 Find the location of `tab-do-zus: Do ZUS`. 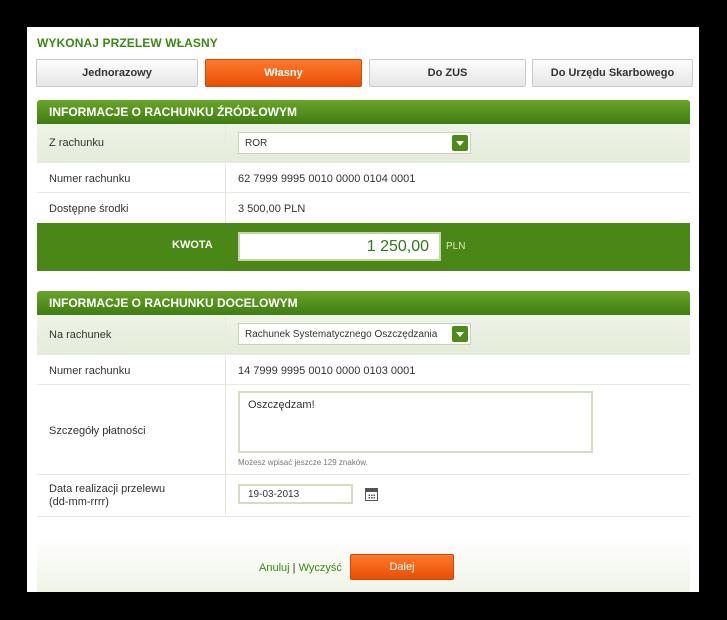

tab-do-zus: Do ZUS is located at coordinates (447, 73).